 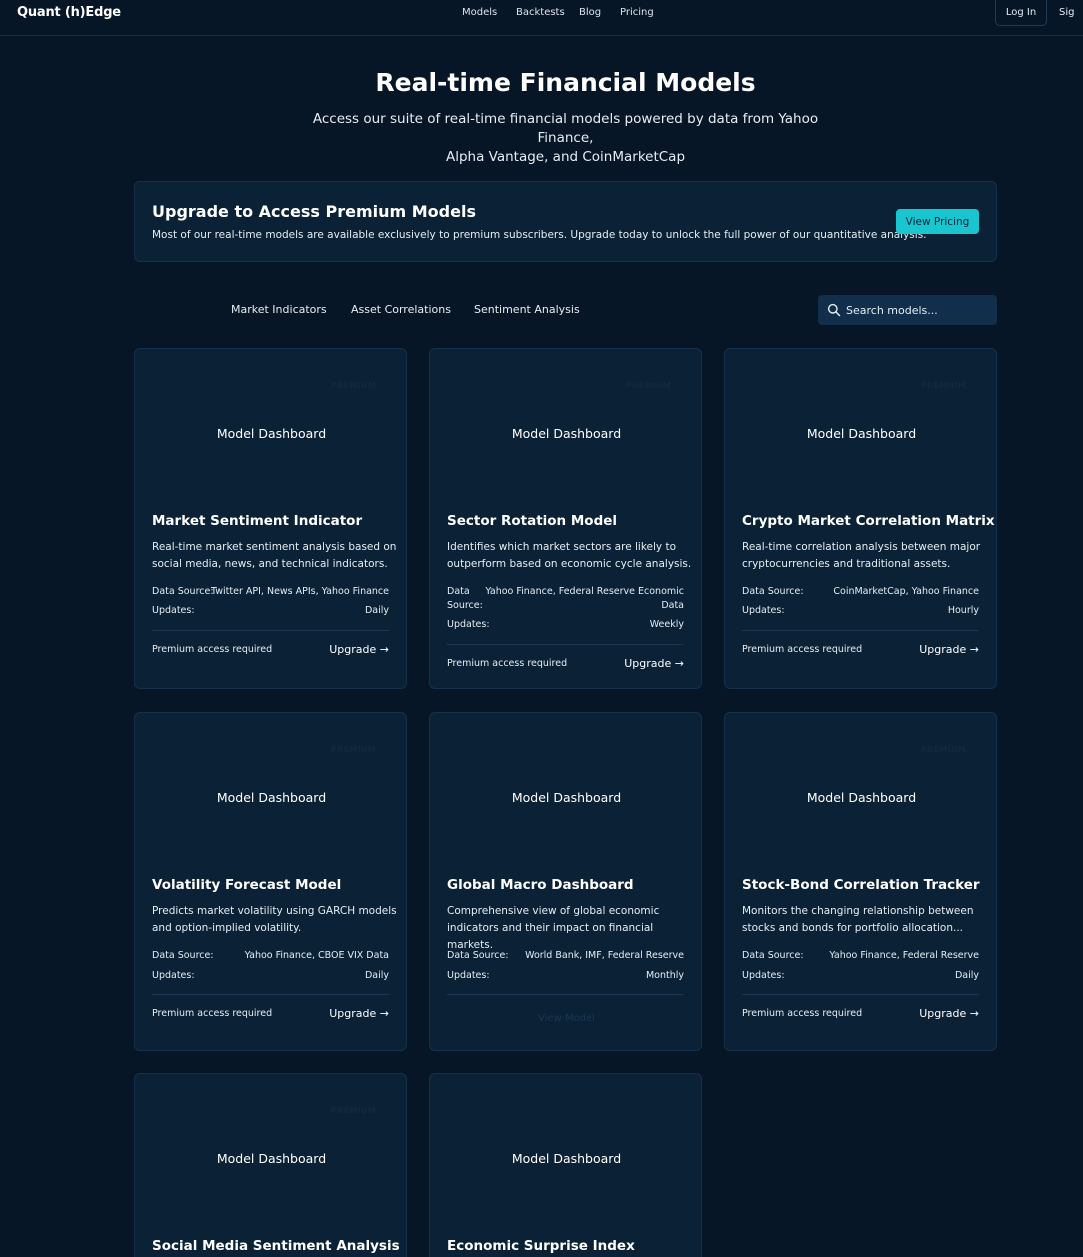 I want to click on card-title: Market Sentiment Indicator, so click(x=257, y=521).